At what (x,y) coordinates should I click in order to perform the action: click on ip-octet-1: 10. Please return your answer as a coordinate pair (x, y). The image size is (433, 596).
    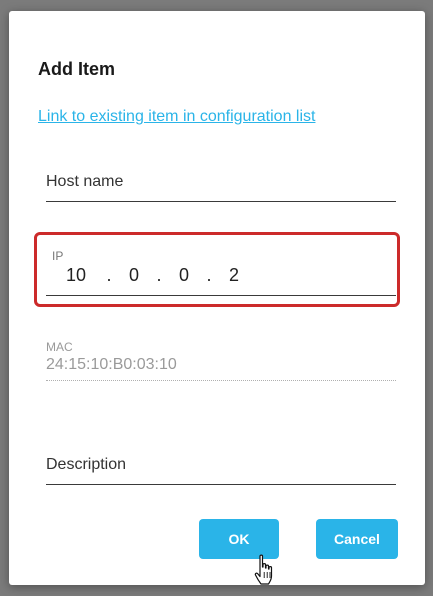
    Looking at the image, I should click on (81, 275).